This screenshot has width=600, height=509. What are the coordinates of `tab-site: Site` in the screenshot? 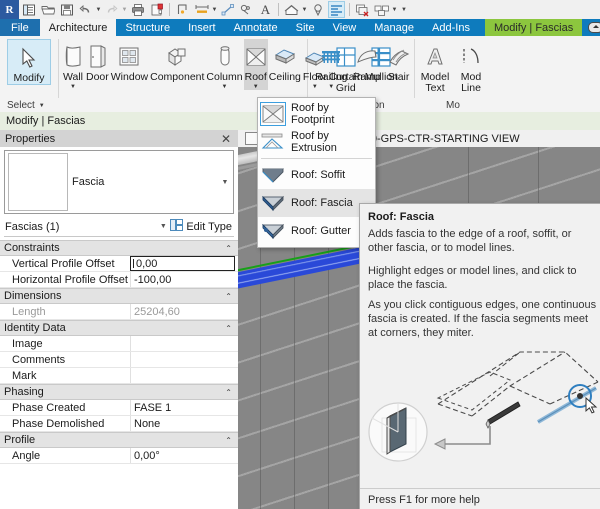 It's located at (305, 27).